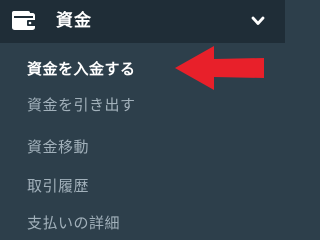 Image resolution: width=320 pixels, height=240 pixels. I want to click on red-arrow-icon, so click(219, 68).